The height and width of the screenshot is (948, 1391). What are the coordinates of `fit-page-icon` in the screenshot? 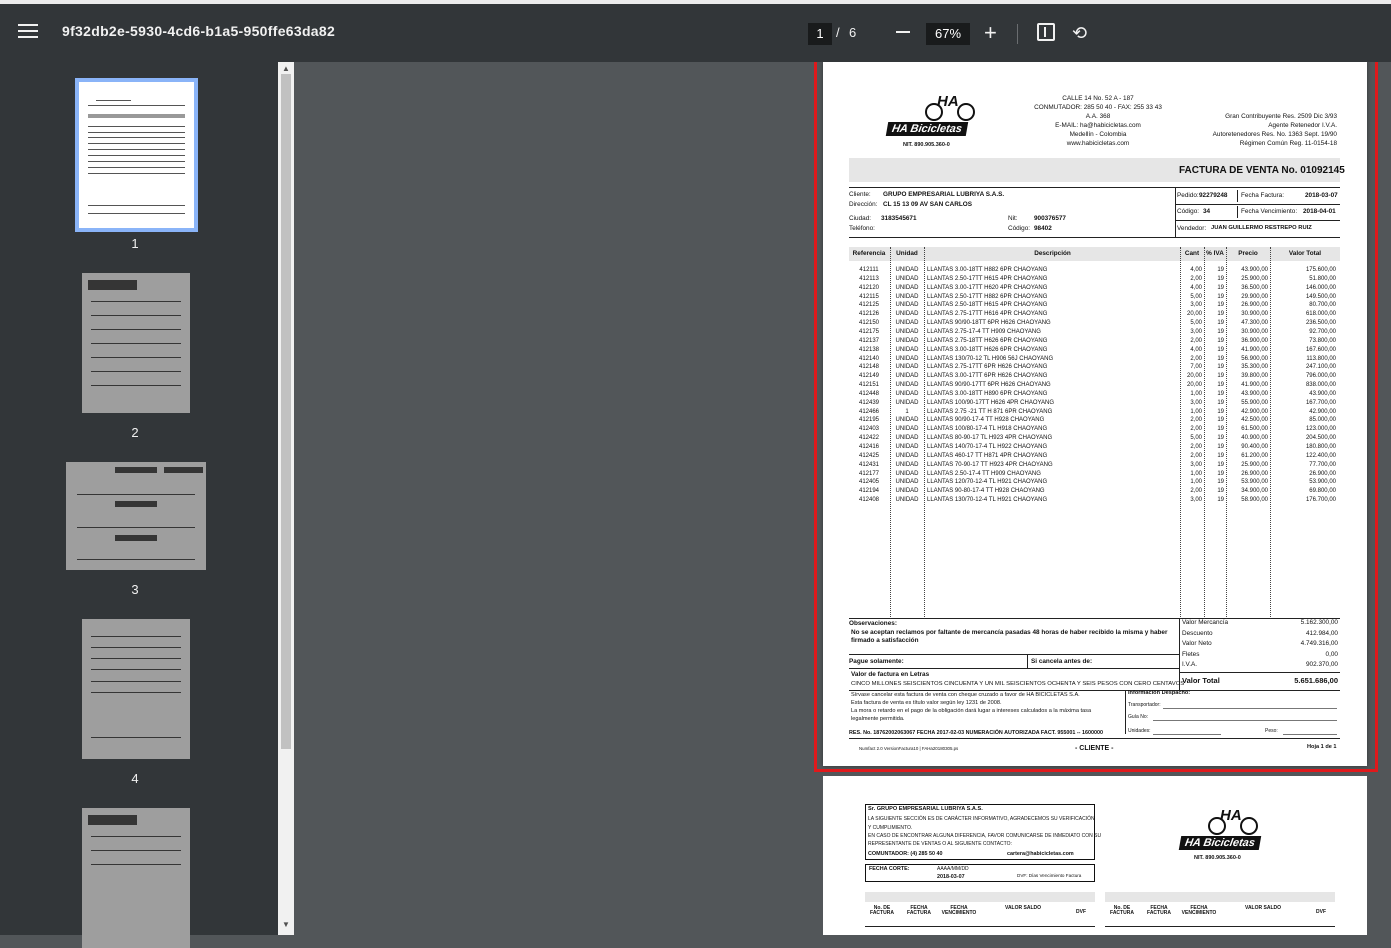 It's located at (1046, 32).